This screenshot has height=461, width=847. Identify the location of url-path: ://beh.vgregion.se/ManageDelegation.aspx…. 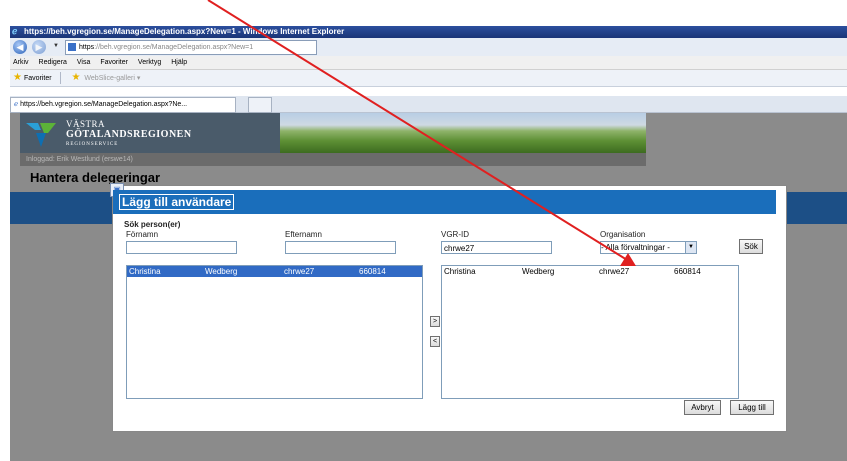
(174, 47).